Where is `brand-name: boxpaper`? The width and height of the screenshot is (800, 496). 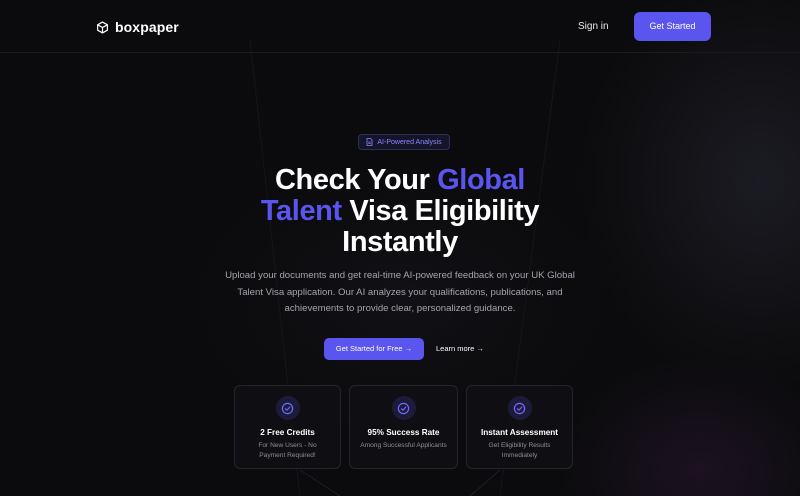
brand-name: boxpaper is located at coordinates (147, 27).